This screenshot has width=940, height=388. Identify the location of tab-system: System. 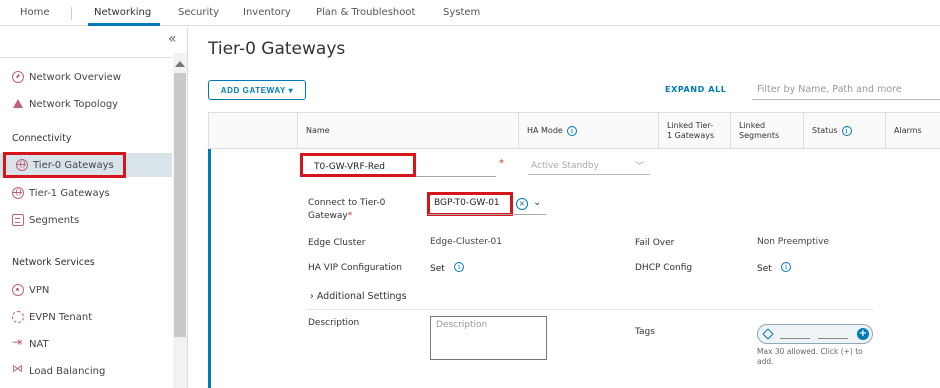
(461, 12).